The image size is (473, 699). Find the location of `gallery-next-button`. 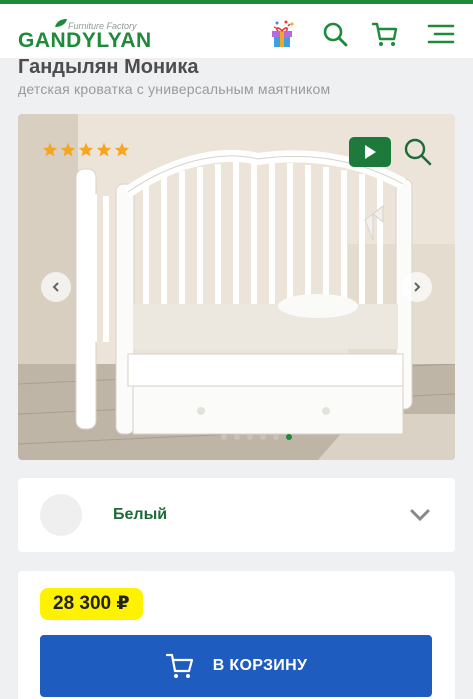

gallery-next-button is located at coordinates (417, 287).